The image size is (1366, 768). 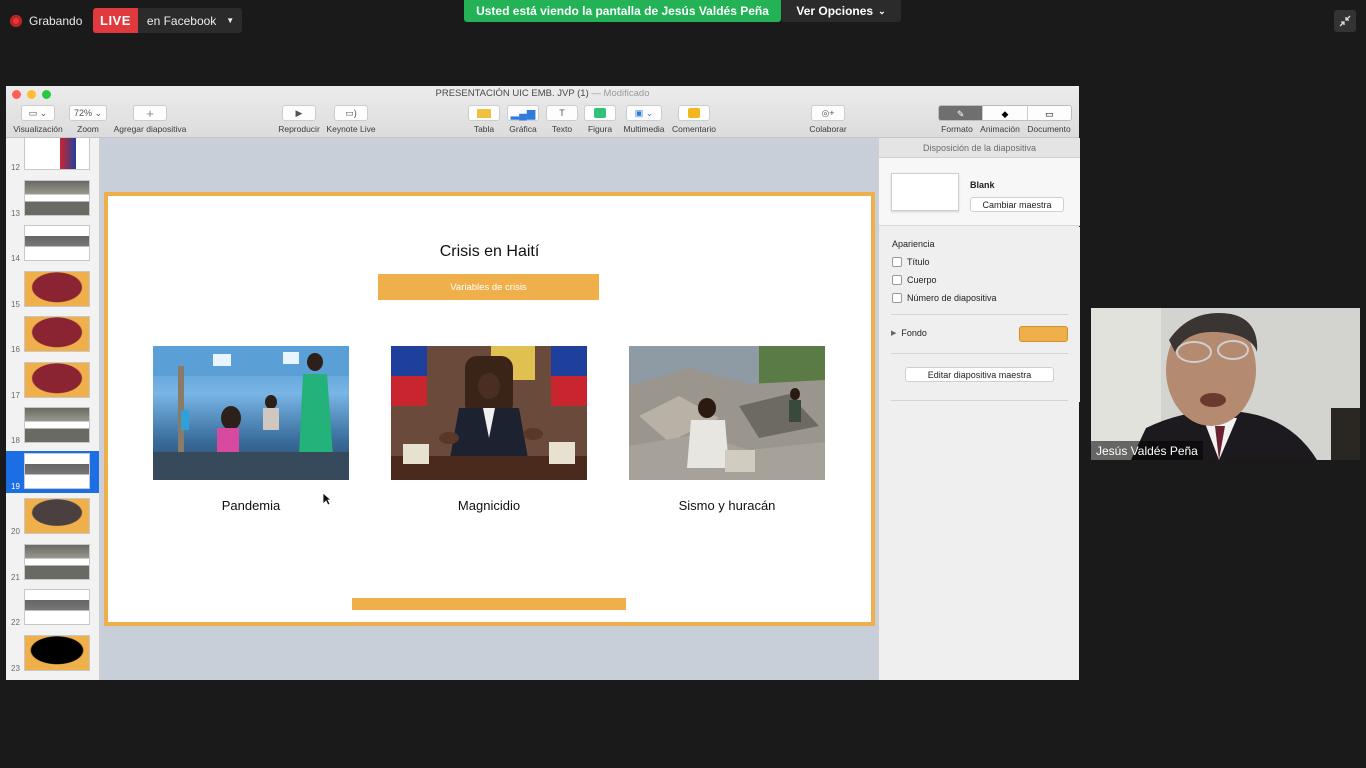 What do you see at coordinates (979, 148) in the screenshot?
I see `inspector-header: Disposición de la diapositiva` at bounding box center [979, 148].